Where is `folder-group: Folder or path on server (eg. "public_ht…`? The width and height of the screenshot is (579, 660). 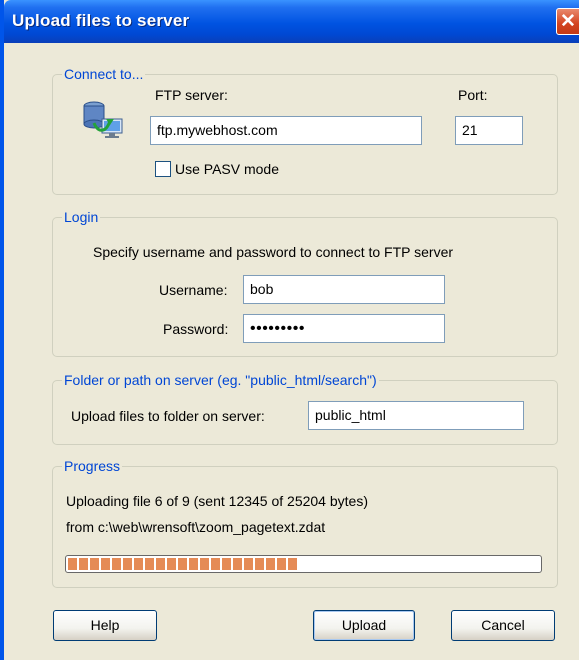
folder-group: Folder or path on server (eg. "public_ht… is located at coordinates (305, 408).